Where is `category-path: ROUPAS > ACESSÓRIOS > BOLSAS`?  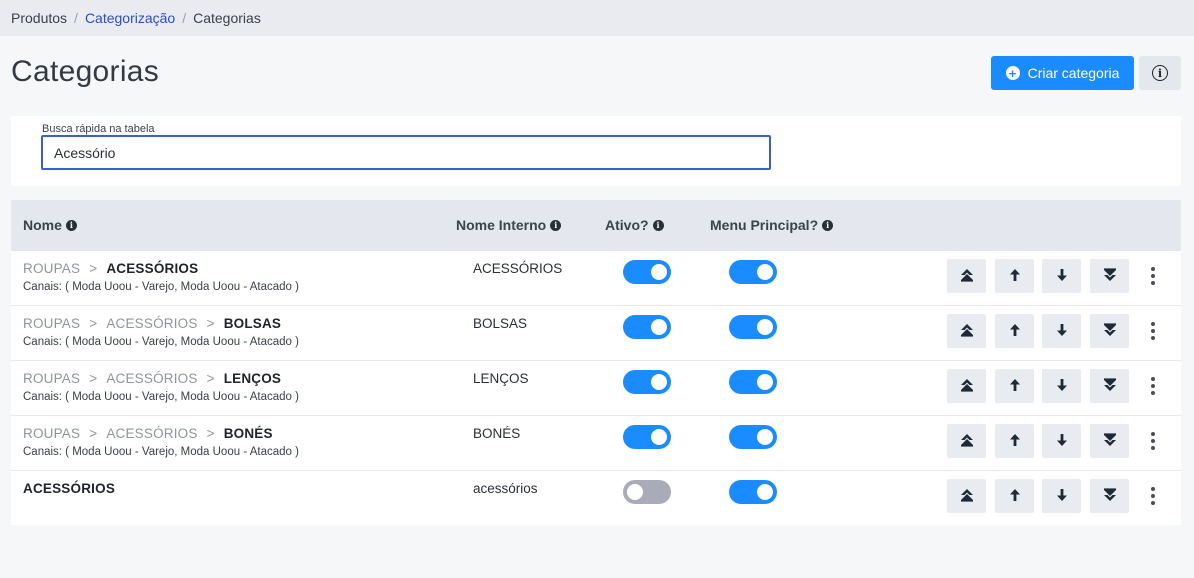
category-path: ROUPAS > ACESSÓRIOS > BOLSAS is located at coordinates (152, 323).